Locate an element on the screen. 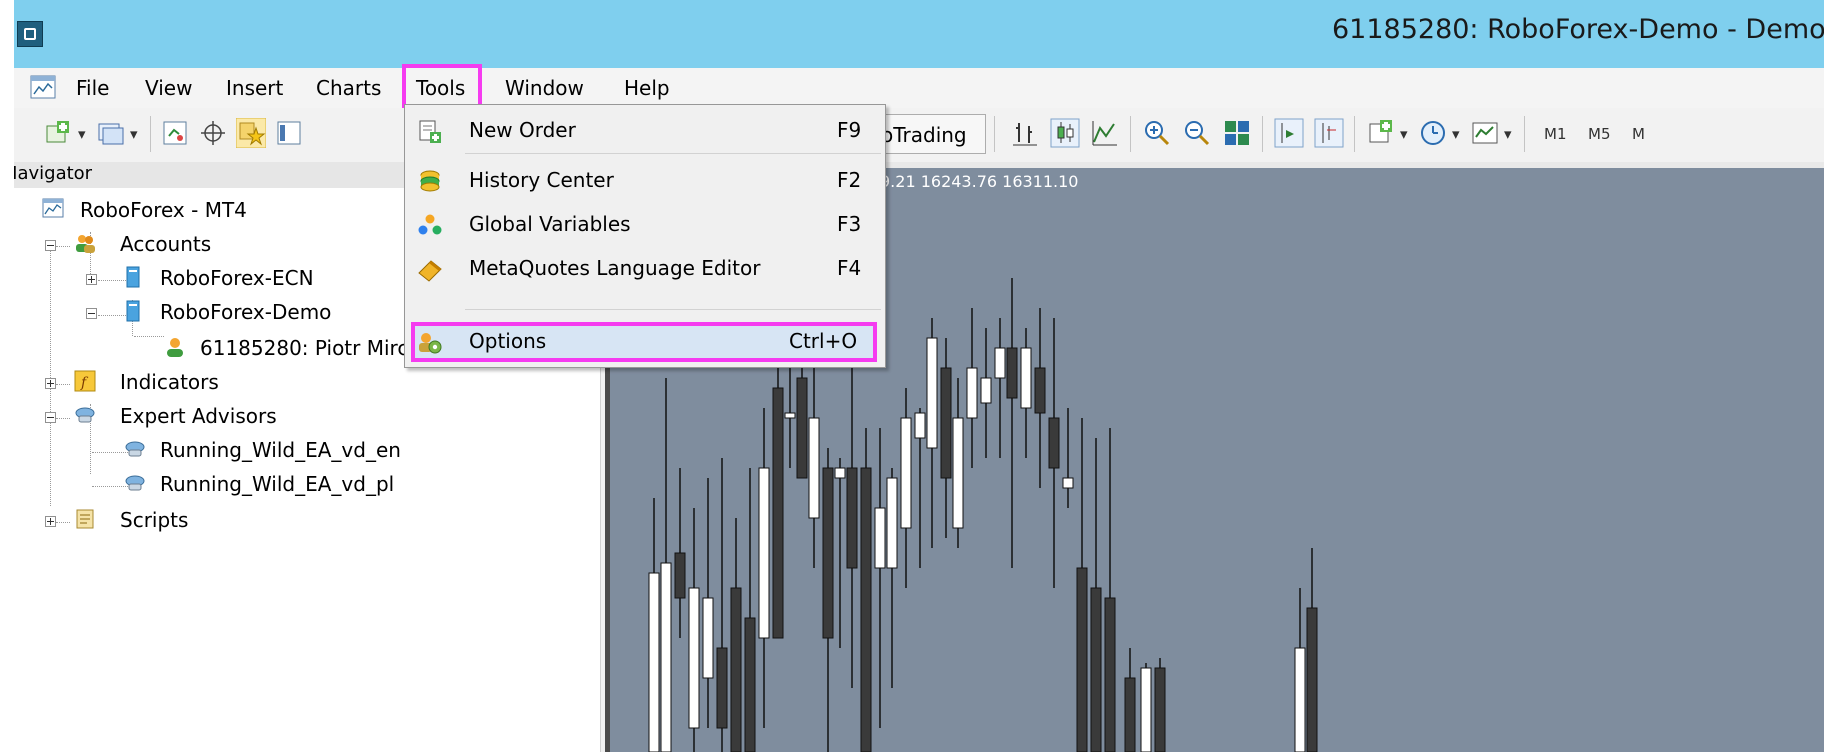  autotrading-label: oTrading is located at coordinates (924, 135).